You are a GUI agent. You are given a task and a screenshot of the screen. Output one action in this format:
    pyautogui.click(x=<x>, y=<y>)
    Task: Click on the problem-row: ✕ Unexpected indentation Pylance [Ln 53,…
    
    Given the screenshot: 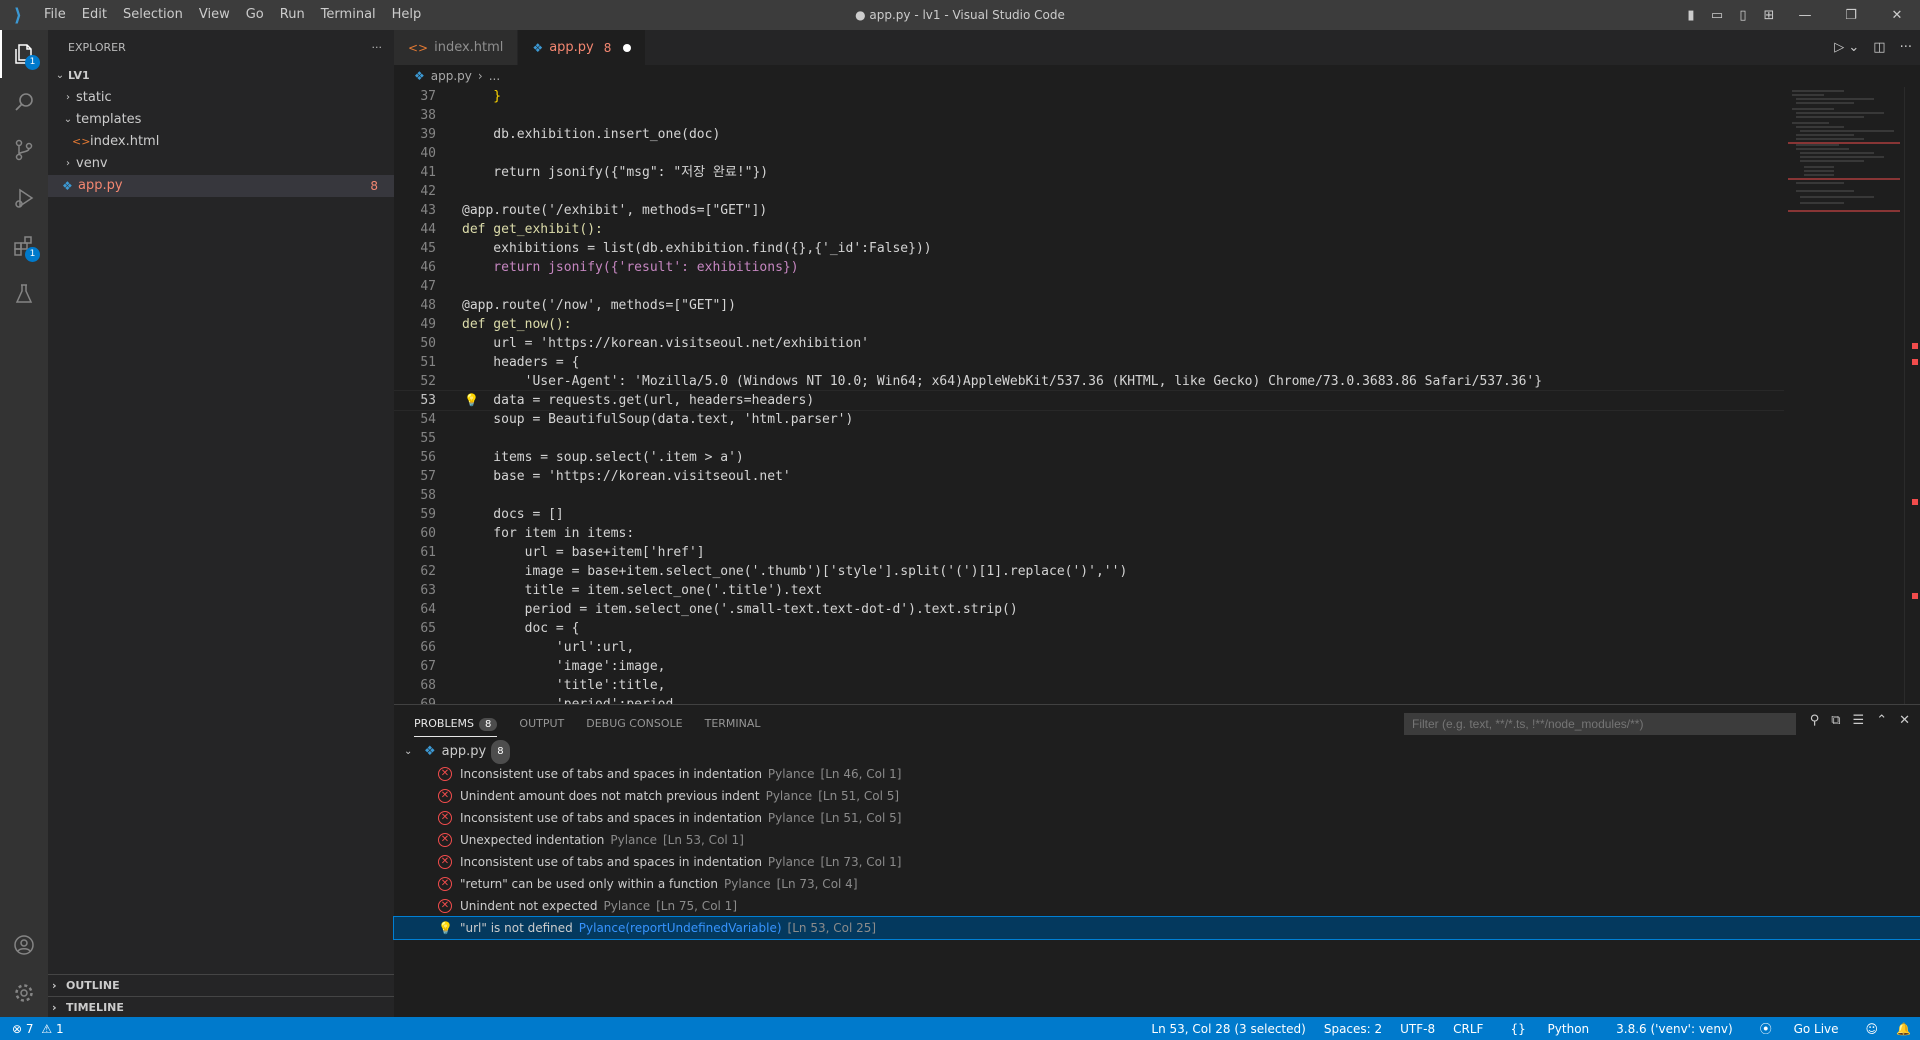 What is the action you would take?
    pyautogui.click(x=1157, y=840)
    